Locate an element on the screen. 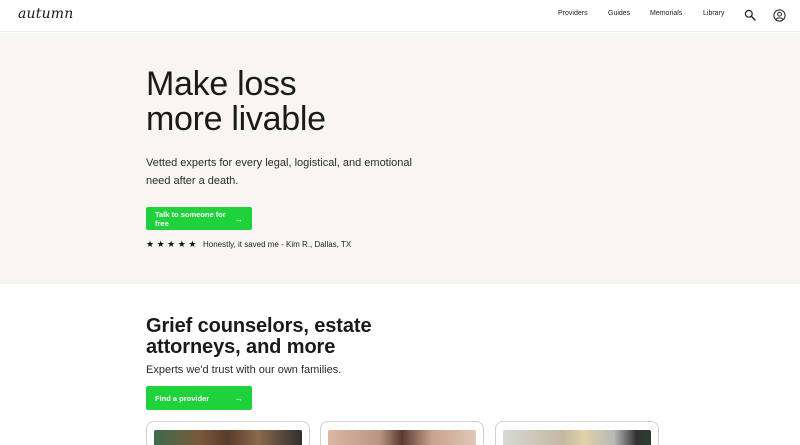 This screenshot has width=800, height=445. hero-title-line-1: Make loss is located at coordinates (221, 84).